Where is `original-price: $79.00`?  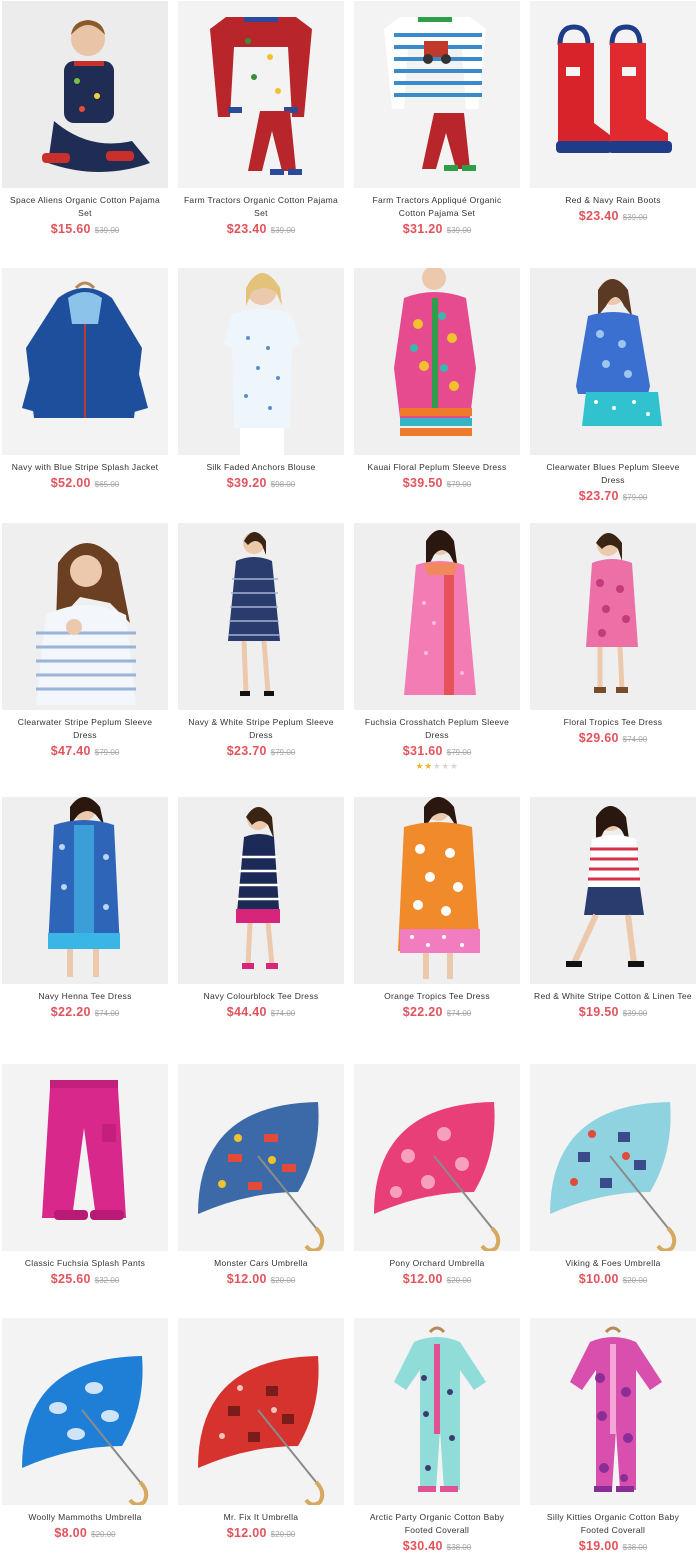
original-price: $79.00 is located at coordinates (635, 497).